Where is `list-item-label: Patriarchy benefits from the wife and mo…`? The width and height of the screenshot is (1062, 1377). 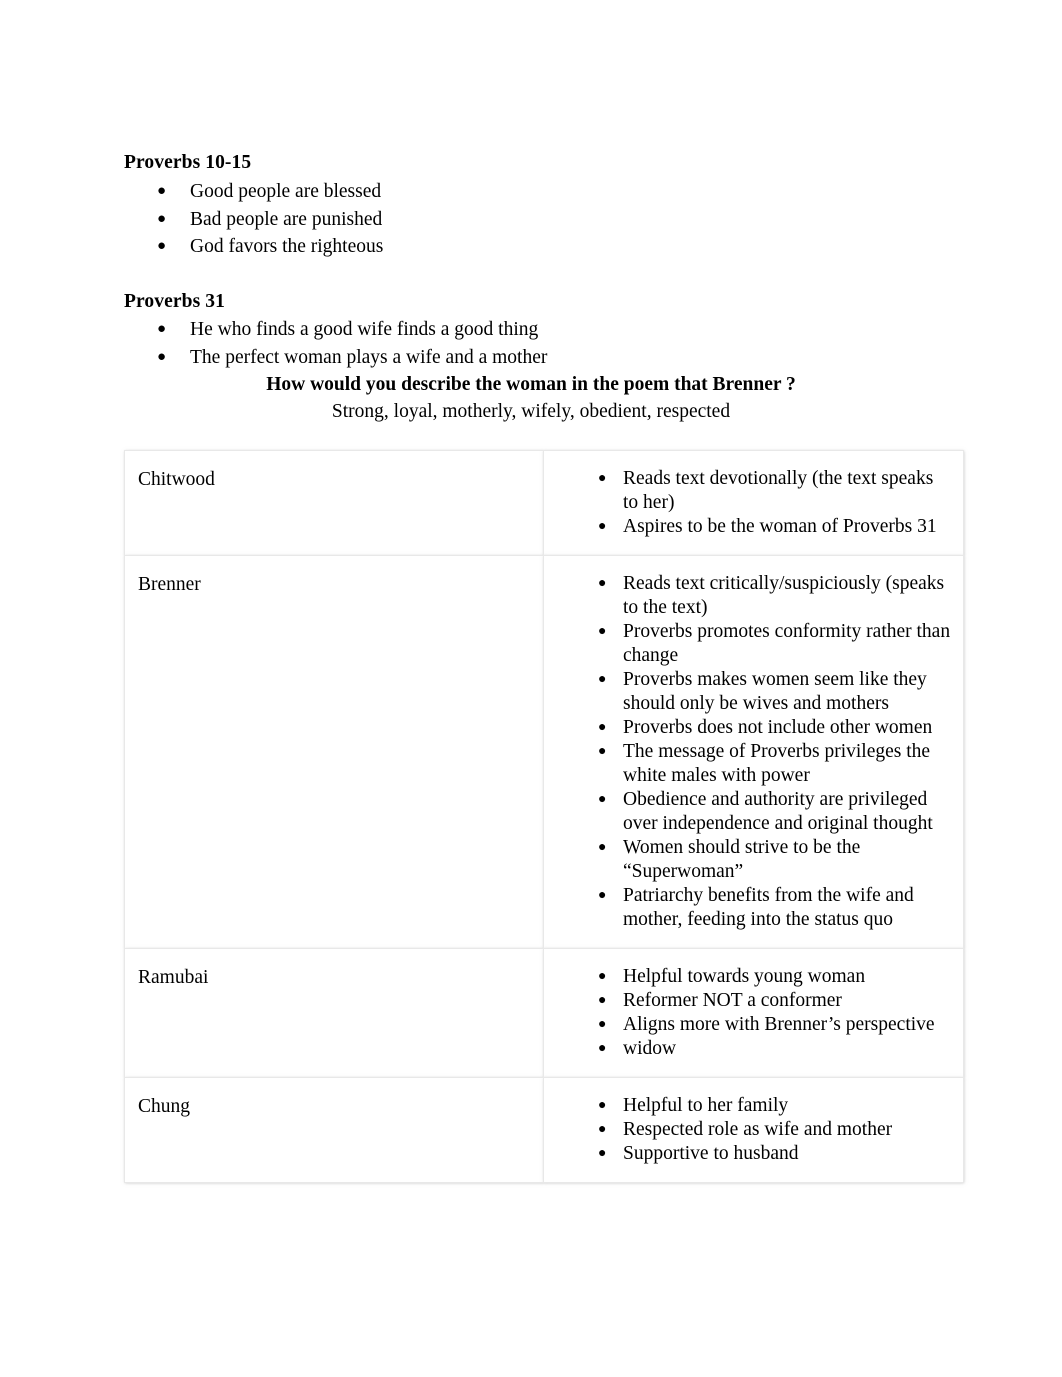 list-item-label: Patriarchy benefits from the wife and mo… is located at coordinates (768, 907).